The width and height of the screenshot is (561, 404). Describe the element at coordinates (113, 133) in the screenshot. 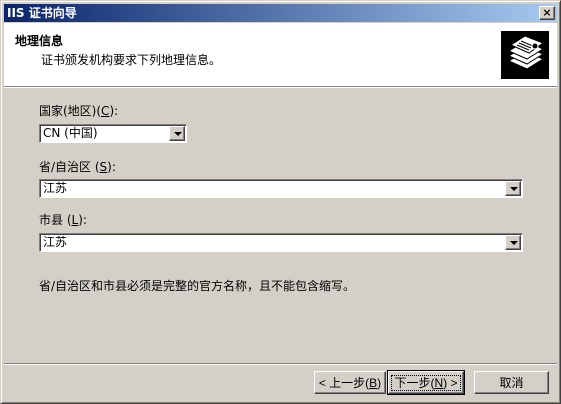

I see `country-combobox: CN (中国)` at that location.